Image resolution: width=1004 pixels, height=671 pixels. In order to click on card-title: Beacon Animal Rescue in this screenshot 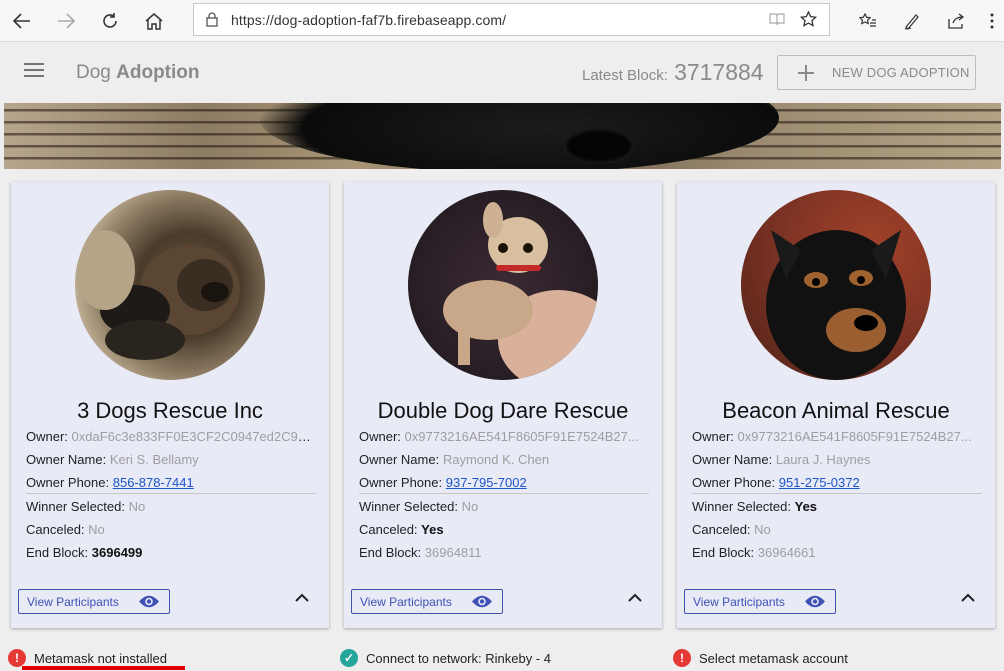, I will do `click(836, 410)`.